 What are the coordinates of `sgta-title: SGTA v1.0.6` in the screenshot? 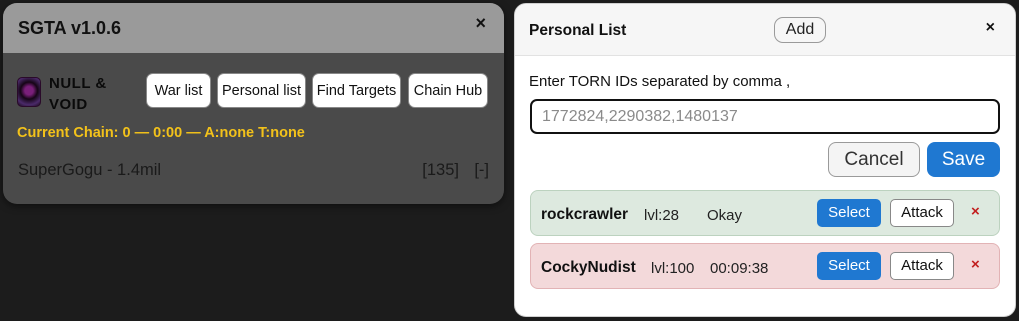 It's located at (70, 28).